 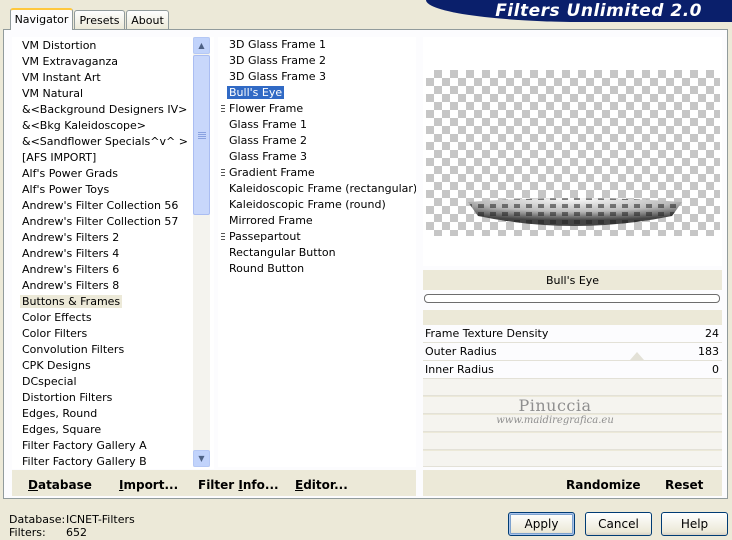 What do you see at coordinates (317, 269) in the screenshot?
I see `filter-item: Round Button` at bounding box center [317, 269].